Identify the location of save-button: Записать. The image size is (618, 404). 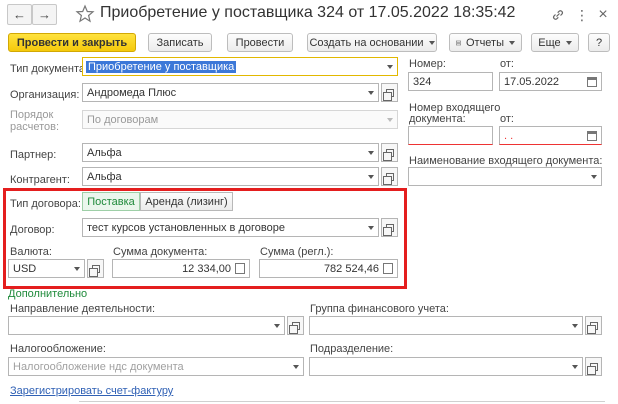
(180, 42).